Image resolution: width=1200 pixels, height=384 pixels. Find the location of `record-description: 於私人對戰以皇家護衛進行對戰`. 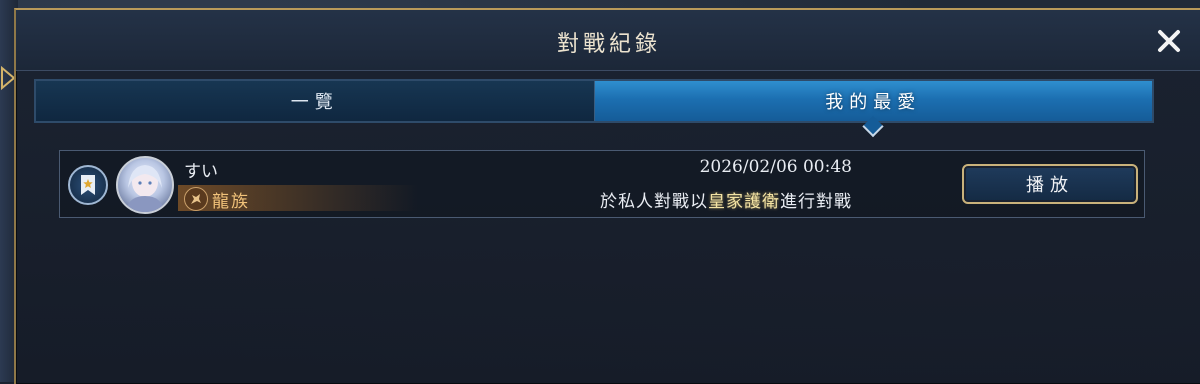

record-description: 於私人對戰以皇家護衛進行對戰 is located at coordinates (726, 199).